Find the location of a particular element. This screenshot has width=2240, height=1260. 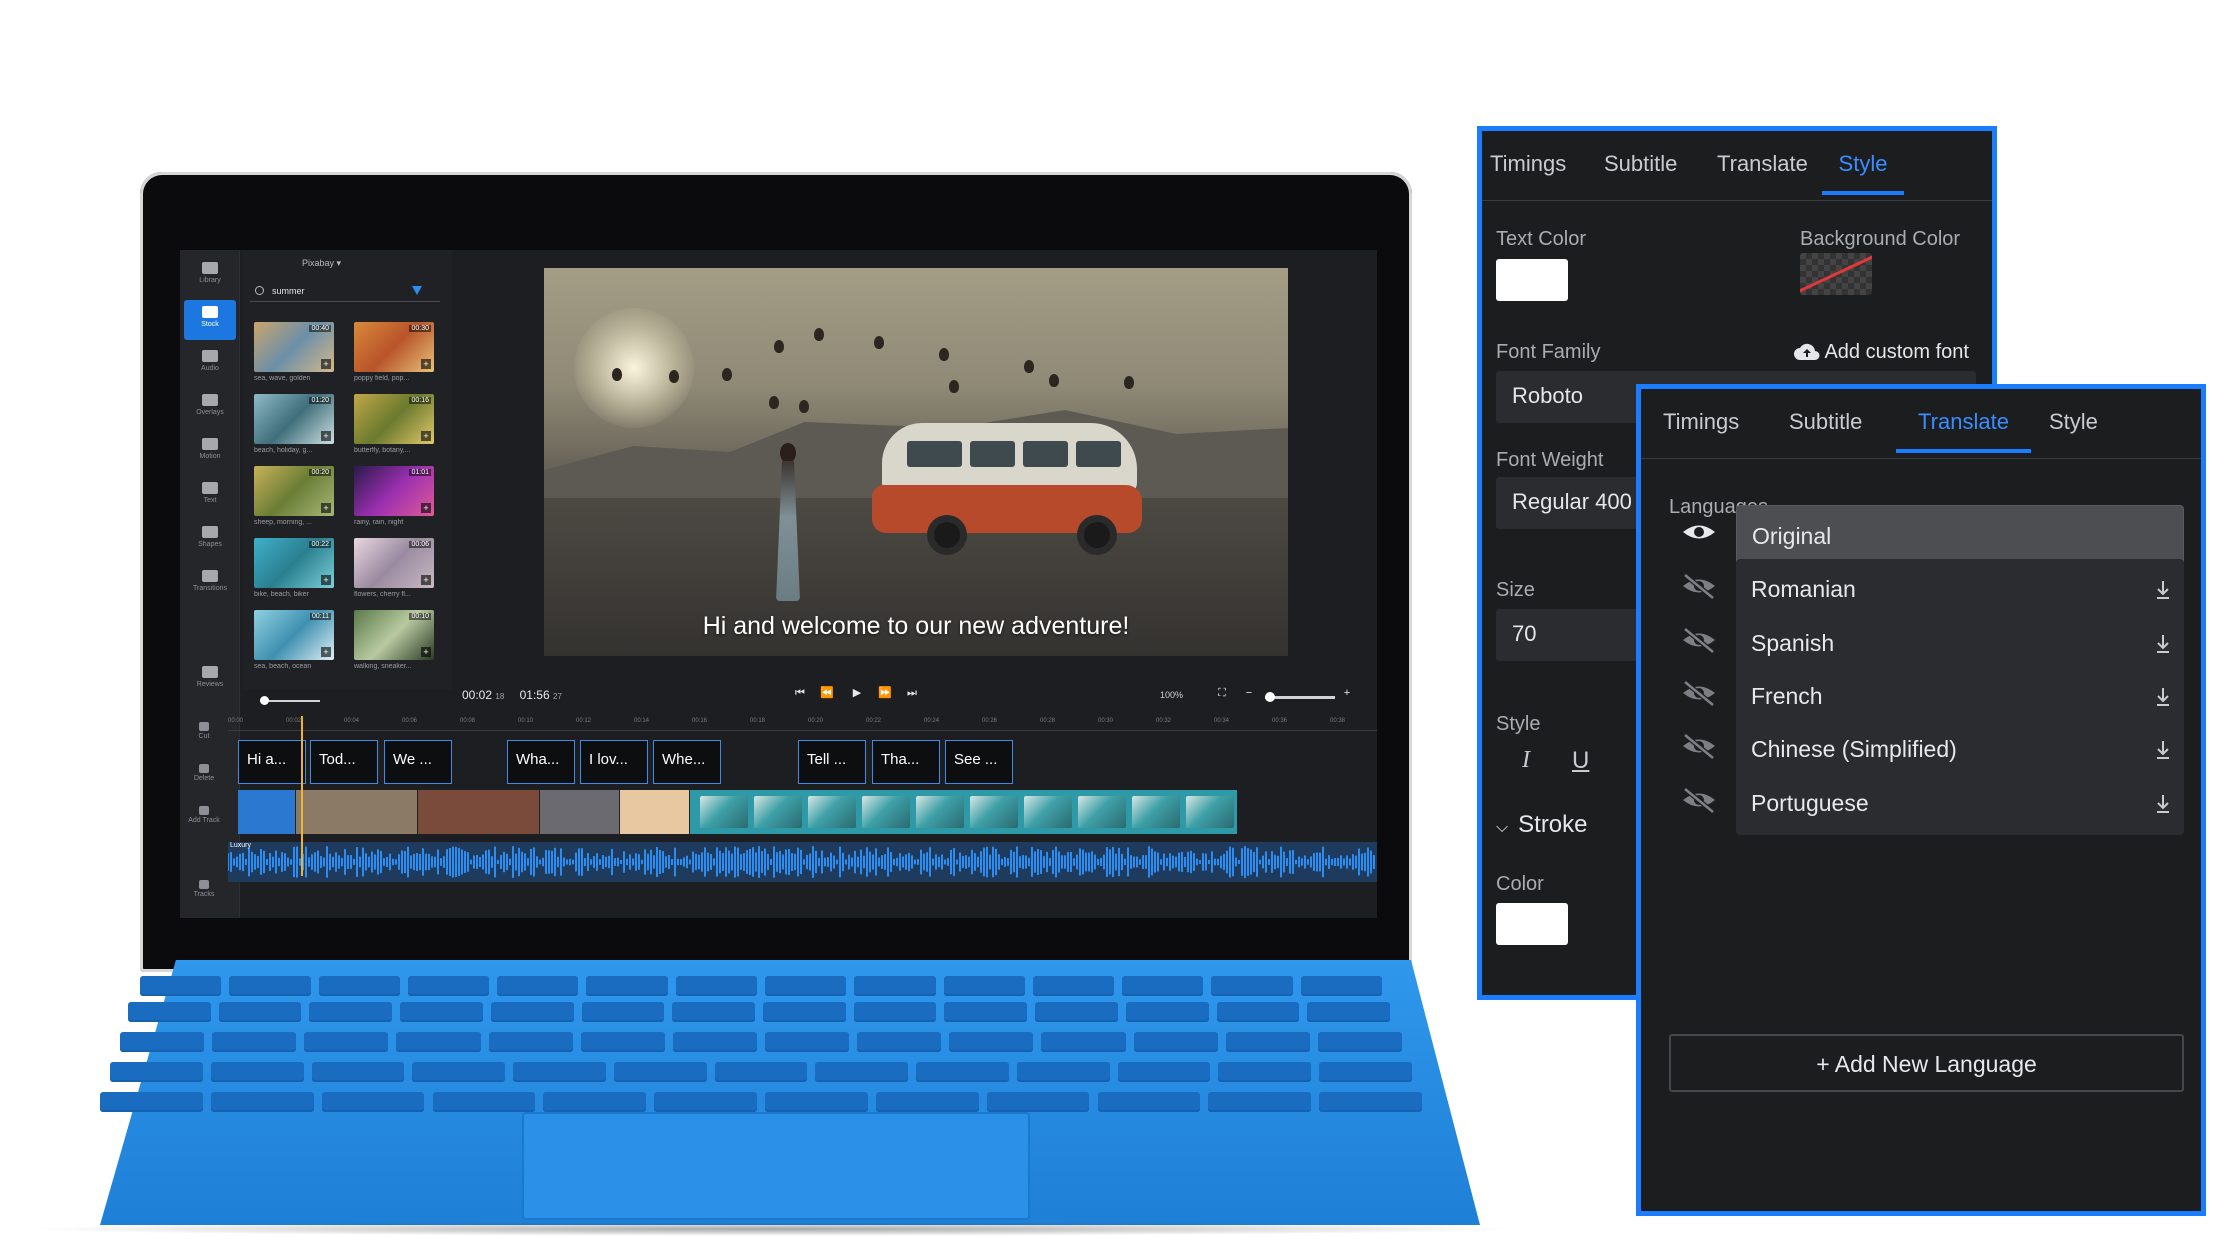

stock-thumbnail: 00:20 + is located at coordinates (294, 491).